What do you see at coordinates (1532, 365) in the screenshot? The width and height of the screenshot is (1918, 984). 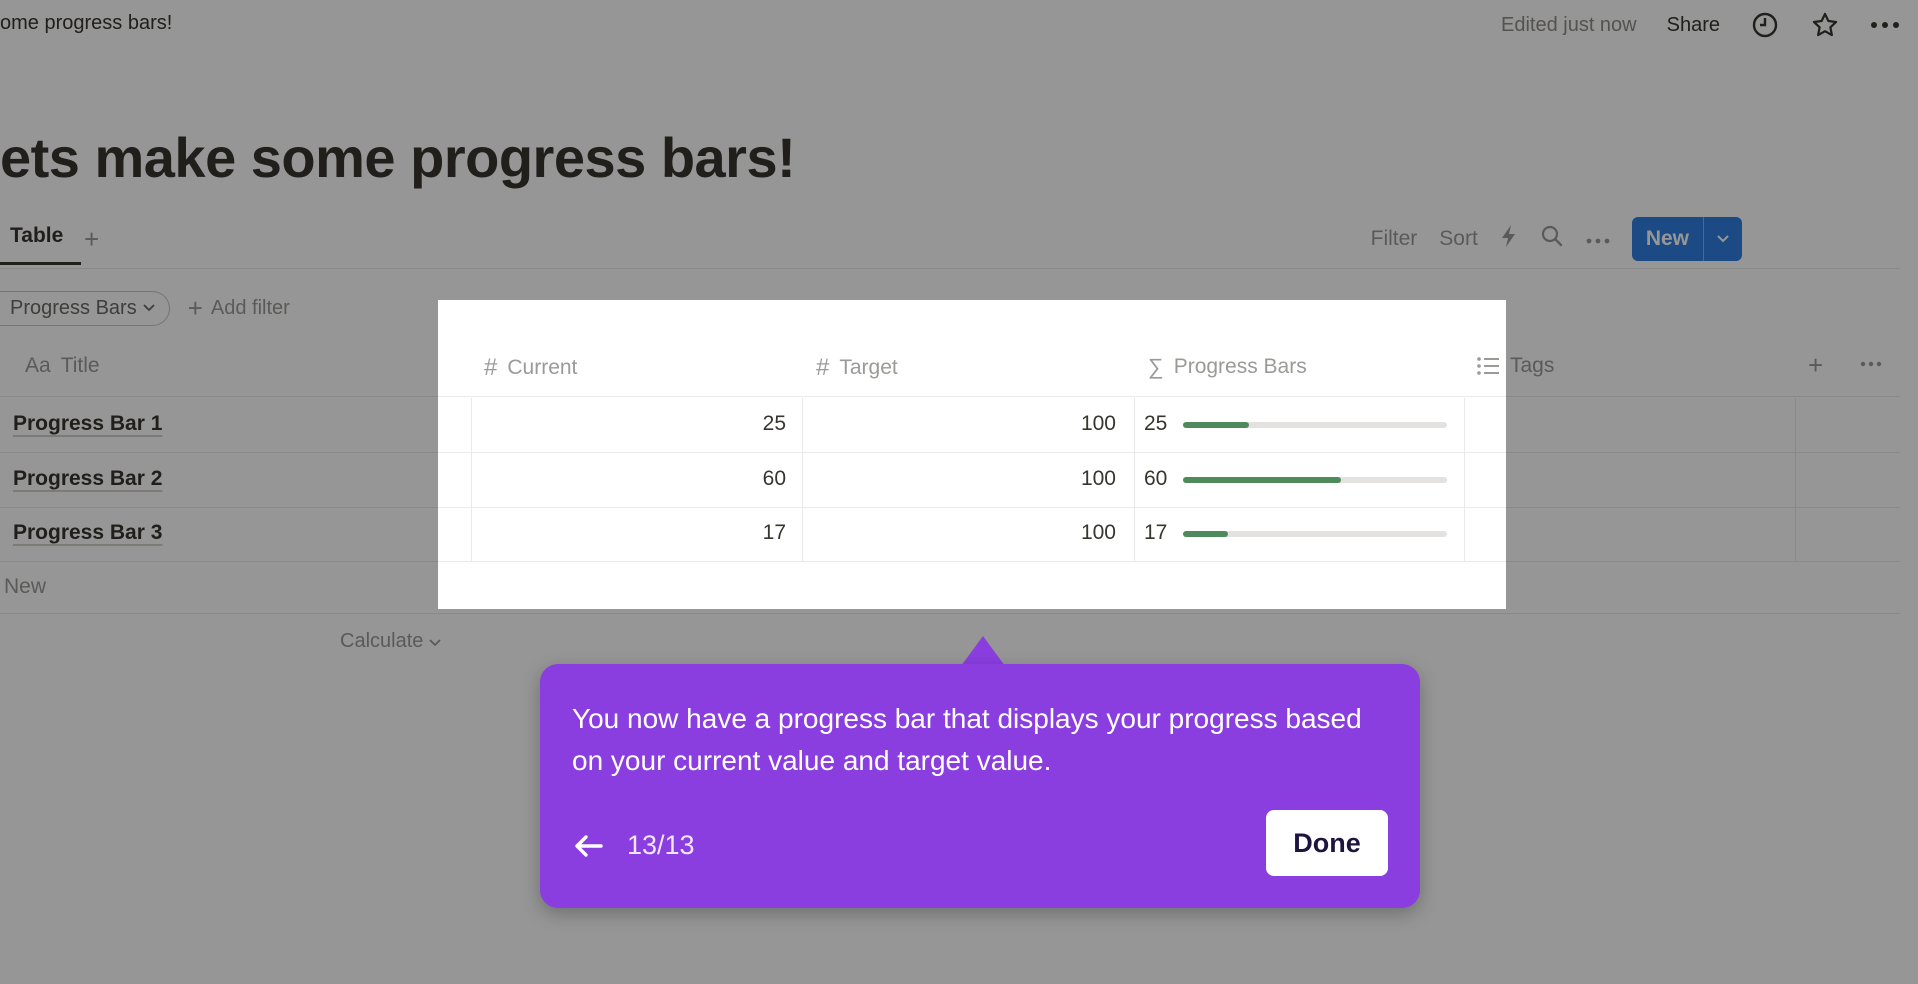 I see `column-tags-label: Tags` at bounding box center [1532, 365].